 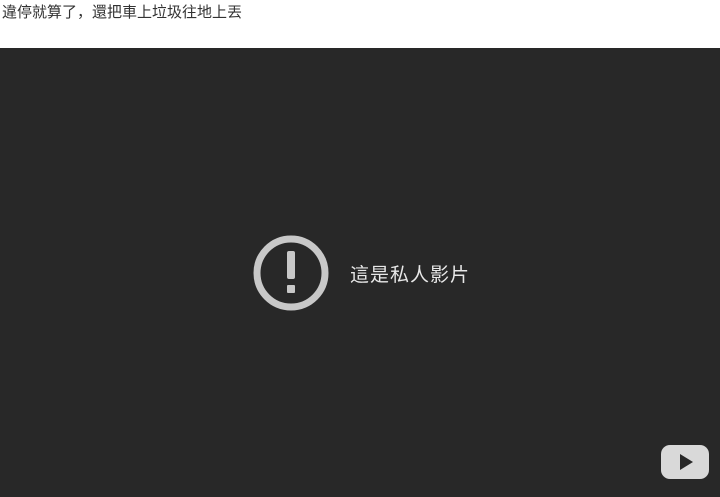 I want to click on youtube-logo-icon, so click(x=685, y=462).